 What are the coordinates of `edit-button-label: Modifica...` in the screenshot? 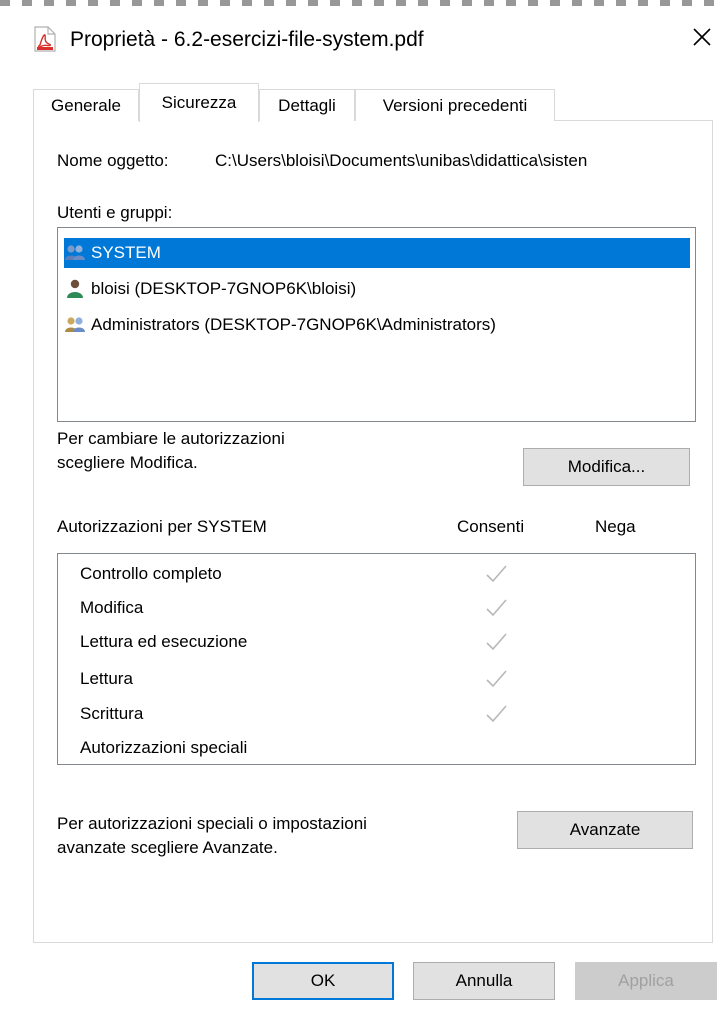 It's located at (606, 466).